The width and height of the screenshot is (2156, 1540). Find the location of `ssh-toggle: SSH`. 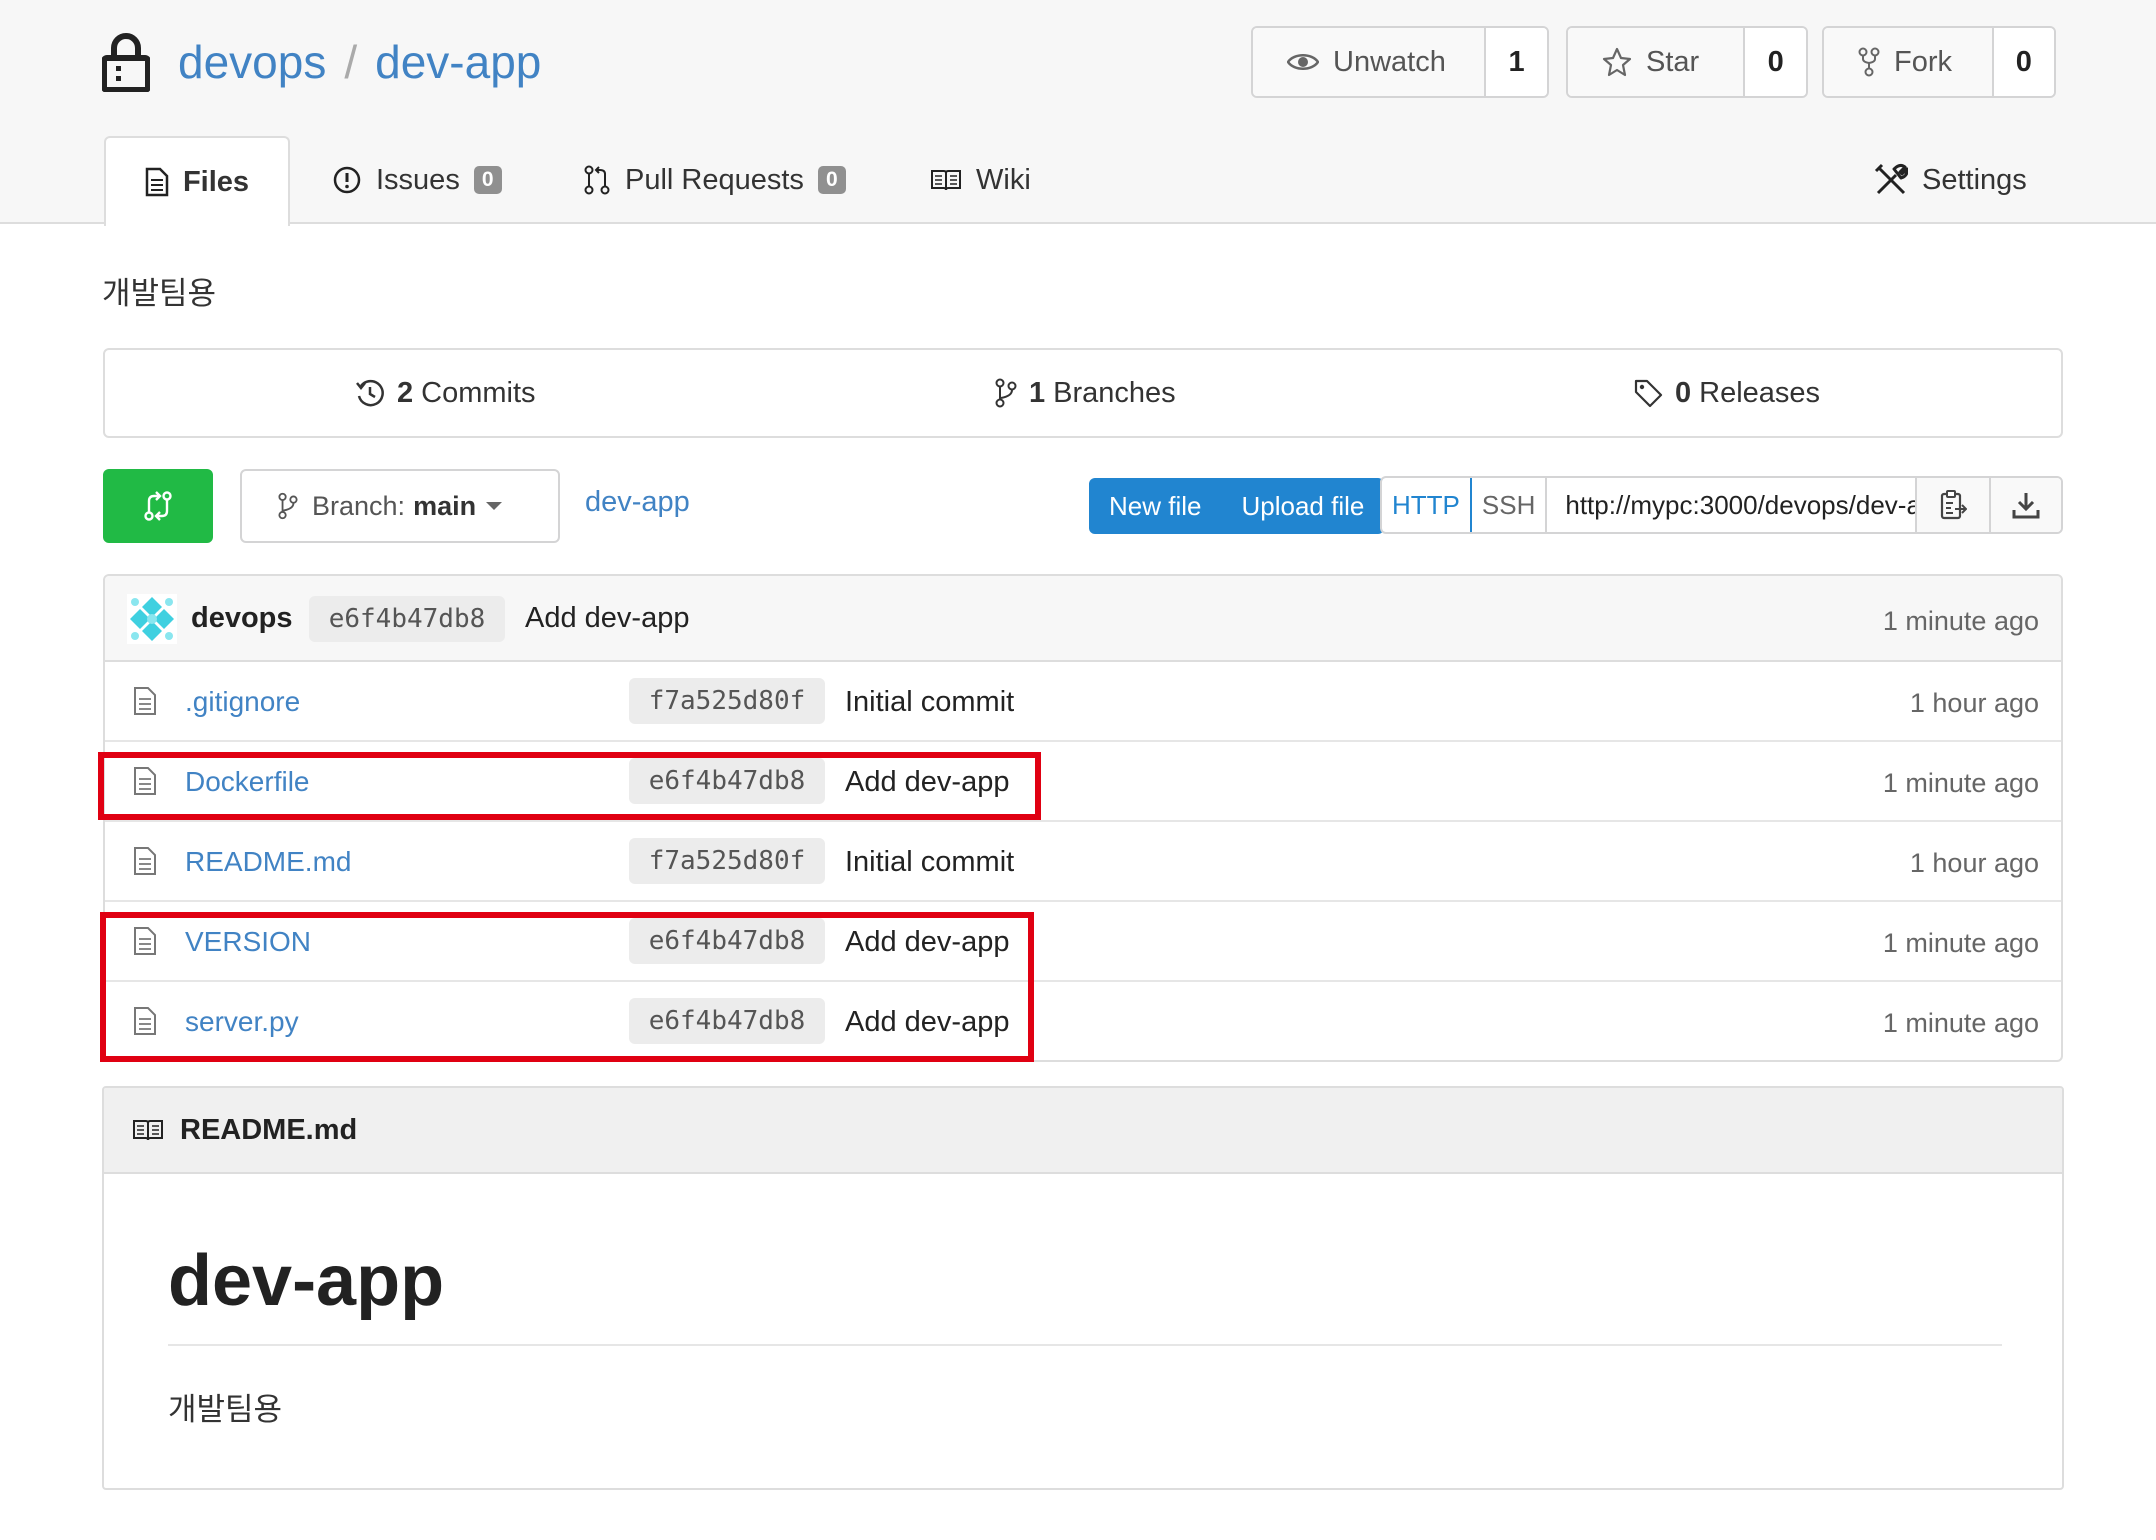

ssh-toggle: SSH is located at coordinates (1510, 505).